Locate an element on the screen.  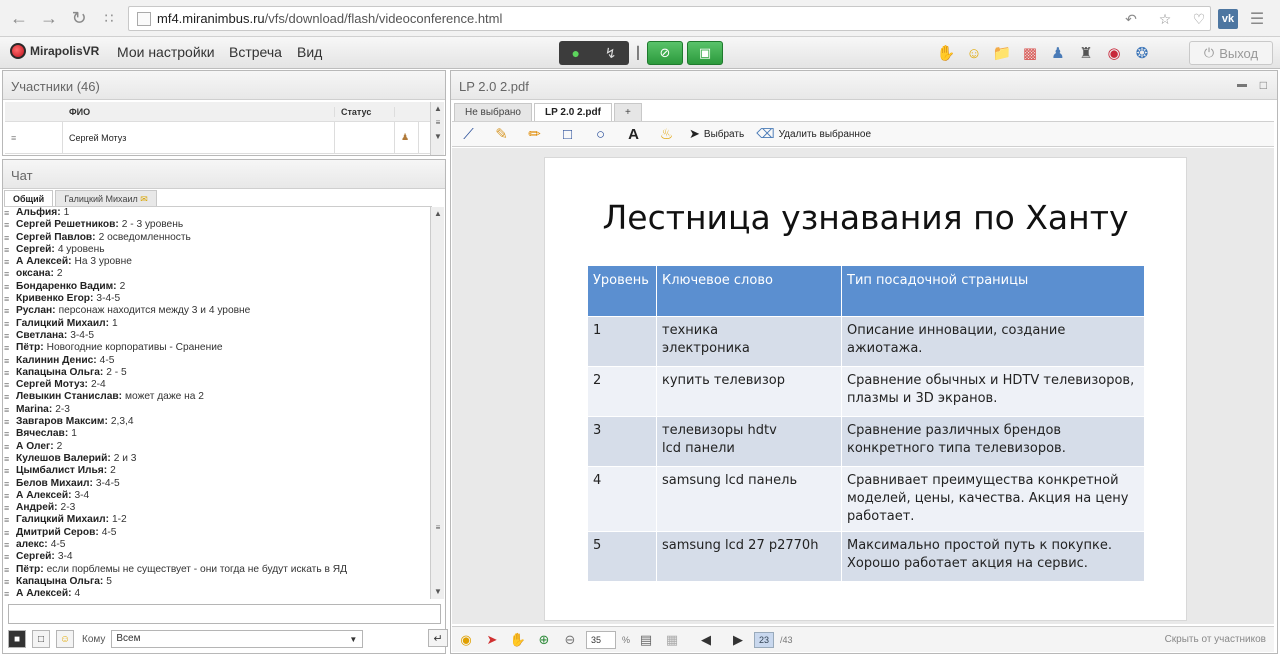
circle-tool-icon: ○ is located at coordinates (600, 134).